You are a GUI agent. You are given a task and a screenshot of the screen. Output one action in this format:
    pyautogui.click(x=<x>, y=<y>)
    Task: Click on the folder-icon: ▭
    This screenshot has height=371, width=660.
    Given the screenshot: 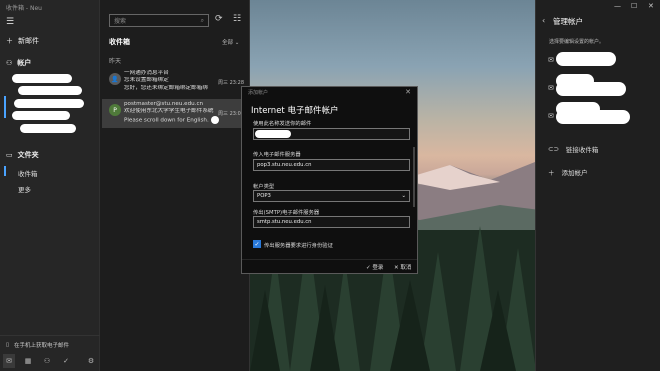 What is the action you would take?
    pyautogui.click(x=9, y=155)
    